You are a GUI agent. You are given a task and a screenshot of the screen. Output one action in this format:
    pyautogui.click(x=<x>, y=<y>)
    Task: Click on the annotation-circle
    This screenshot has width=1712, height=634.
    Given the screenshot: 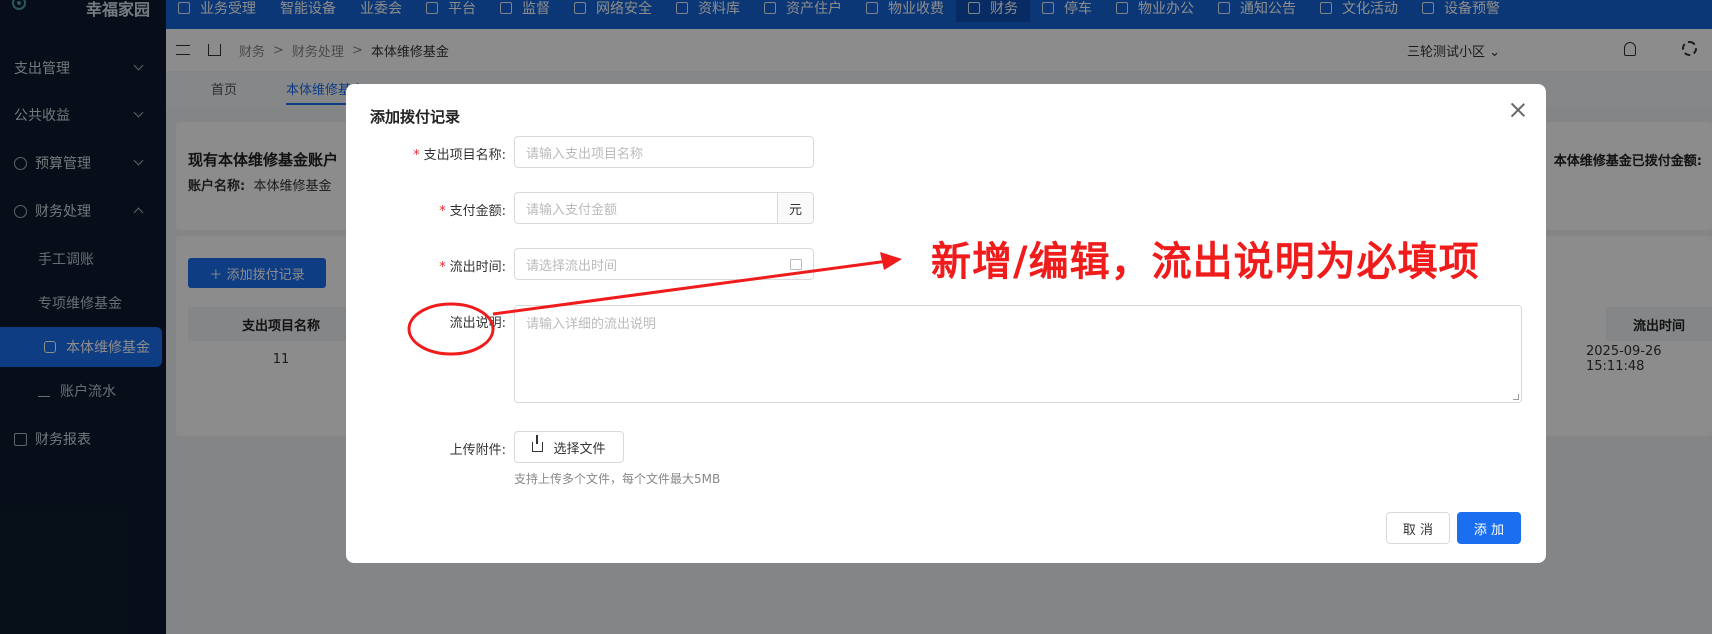 What is the action you would take?
    pyautogui.click(x=451, y=329)
    